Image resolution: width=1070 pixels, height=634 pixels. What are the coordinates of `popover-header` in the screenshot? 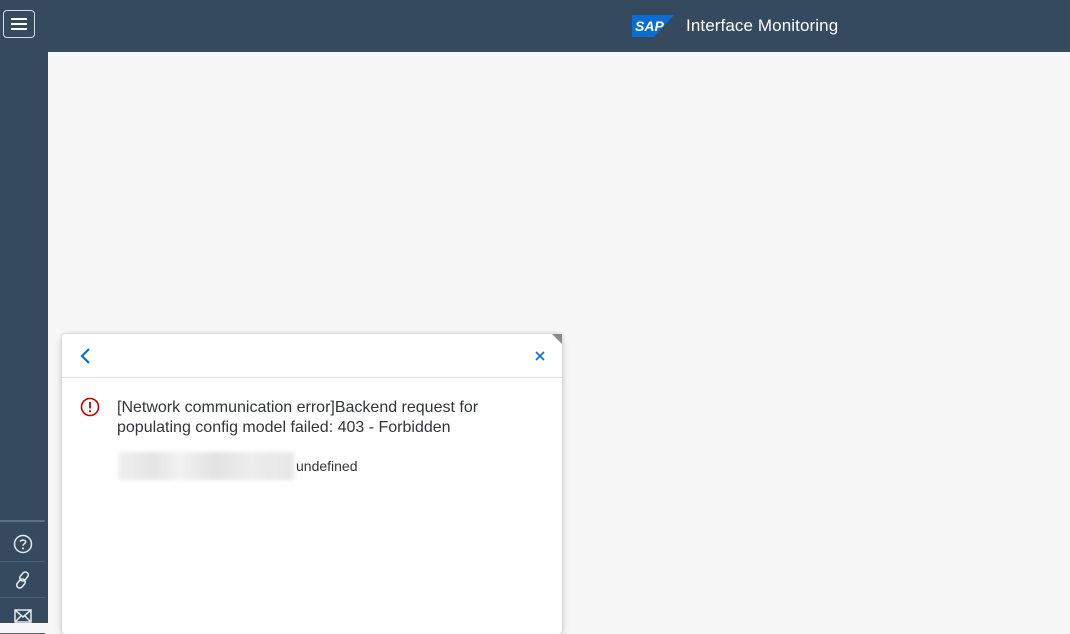 It's located at (312, 356).